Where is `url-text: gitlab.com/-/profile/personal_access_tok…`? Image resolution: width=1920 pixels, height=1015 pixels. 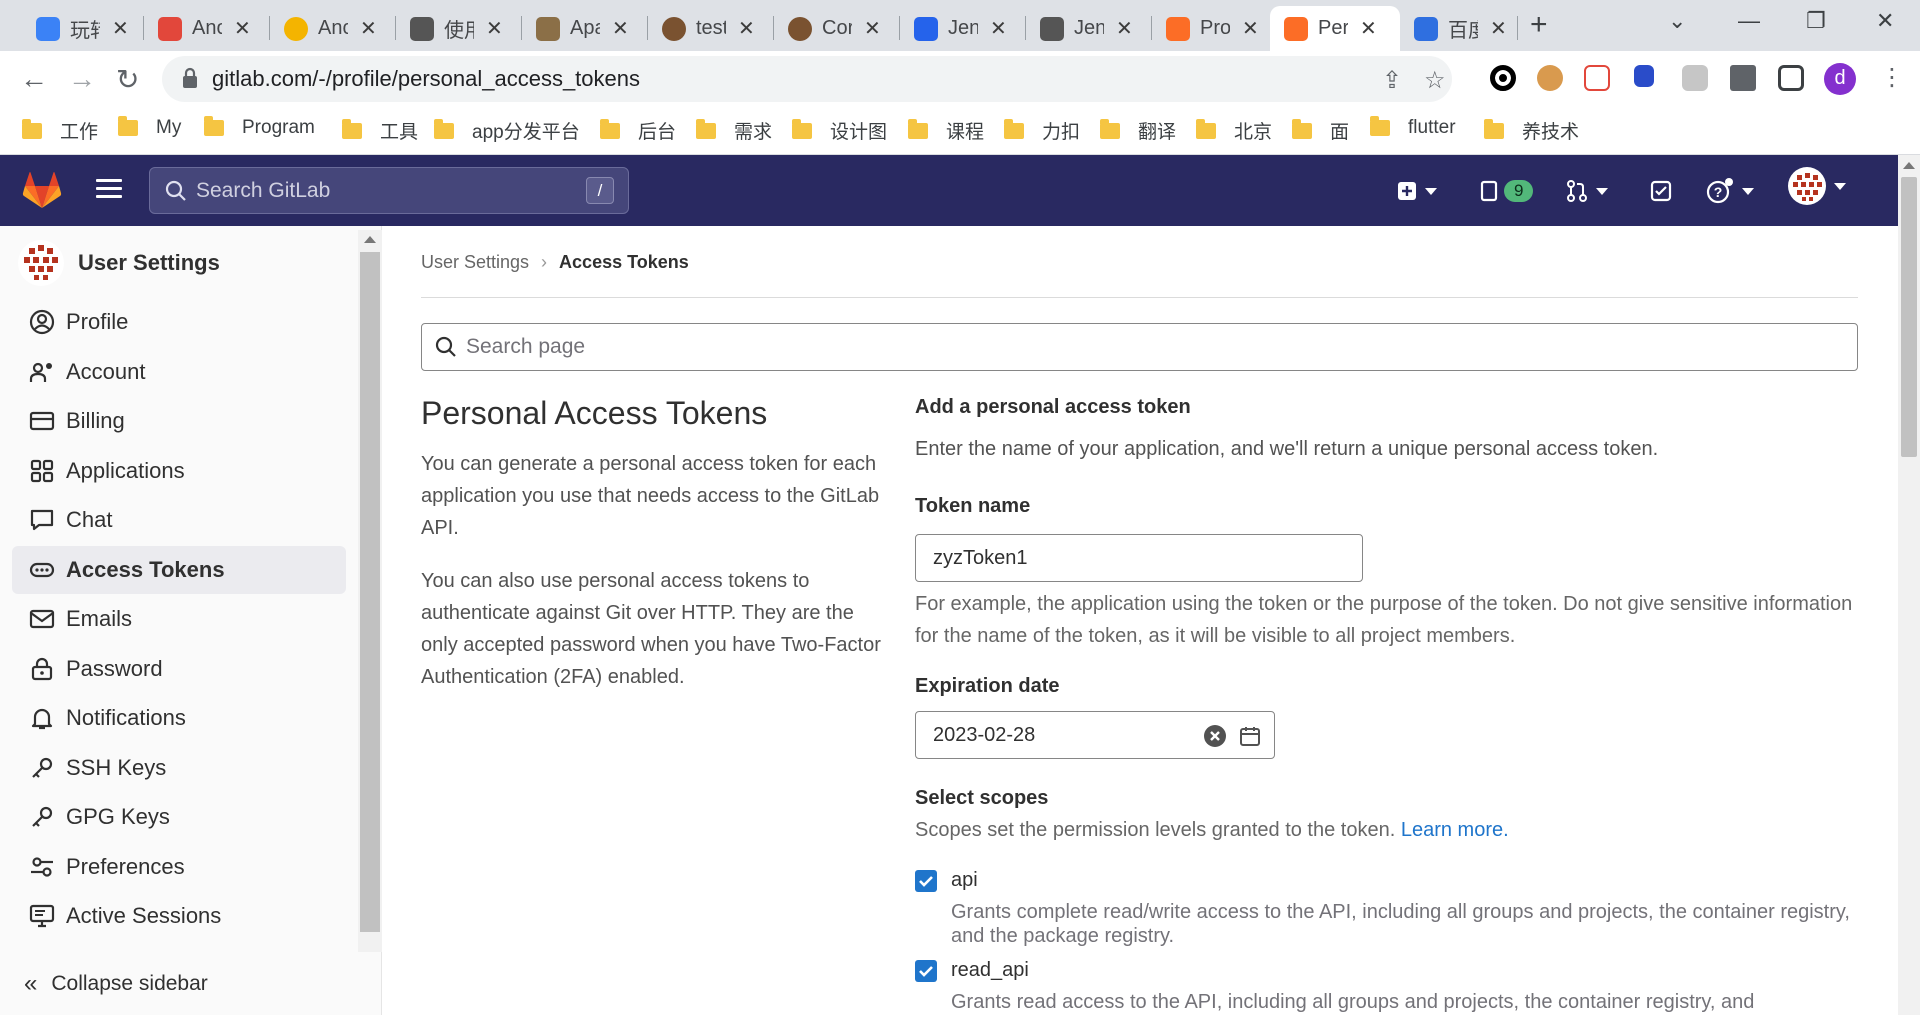
url-text: gitlab.com/-/profile/personal_access_tok… is located at coordinates (426, 79).